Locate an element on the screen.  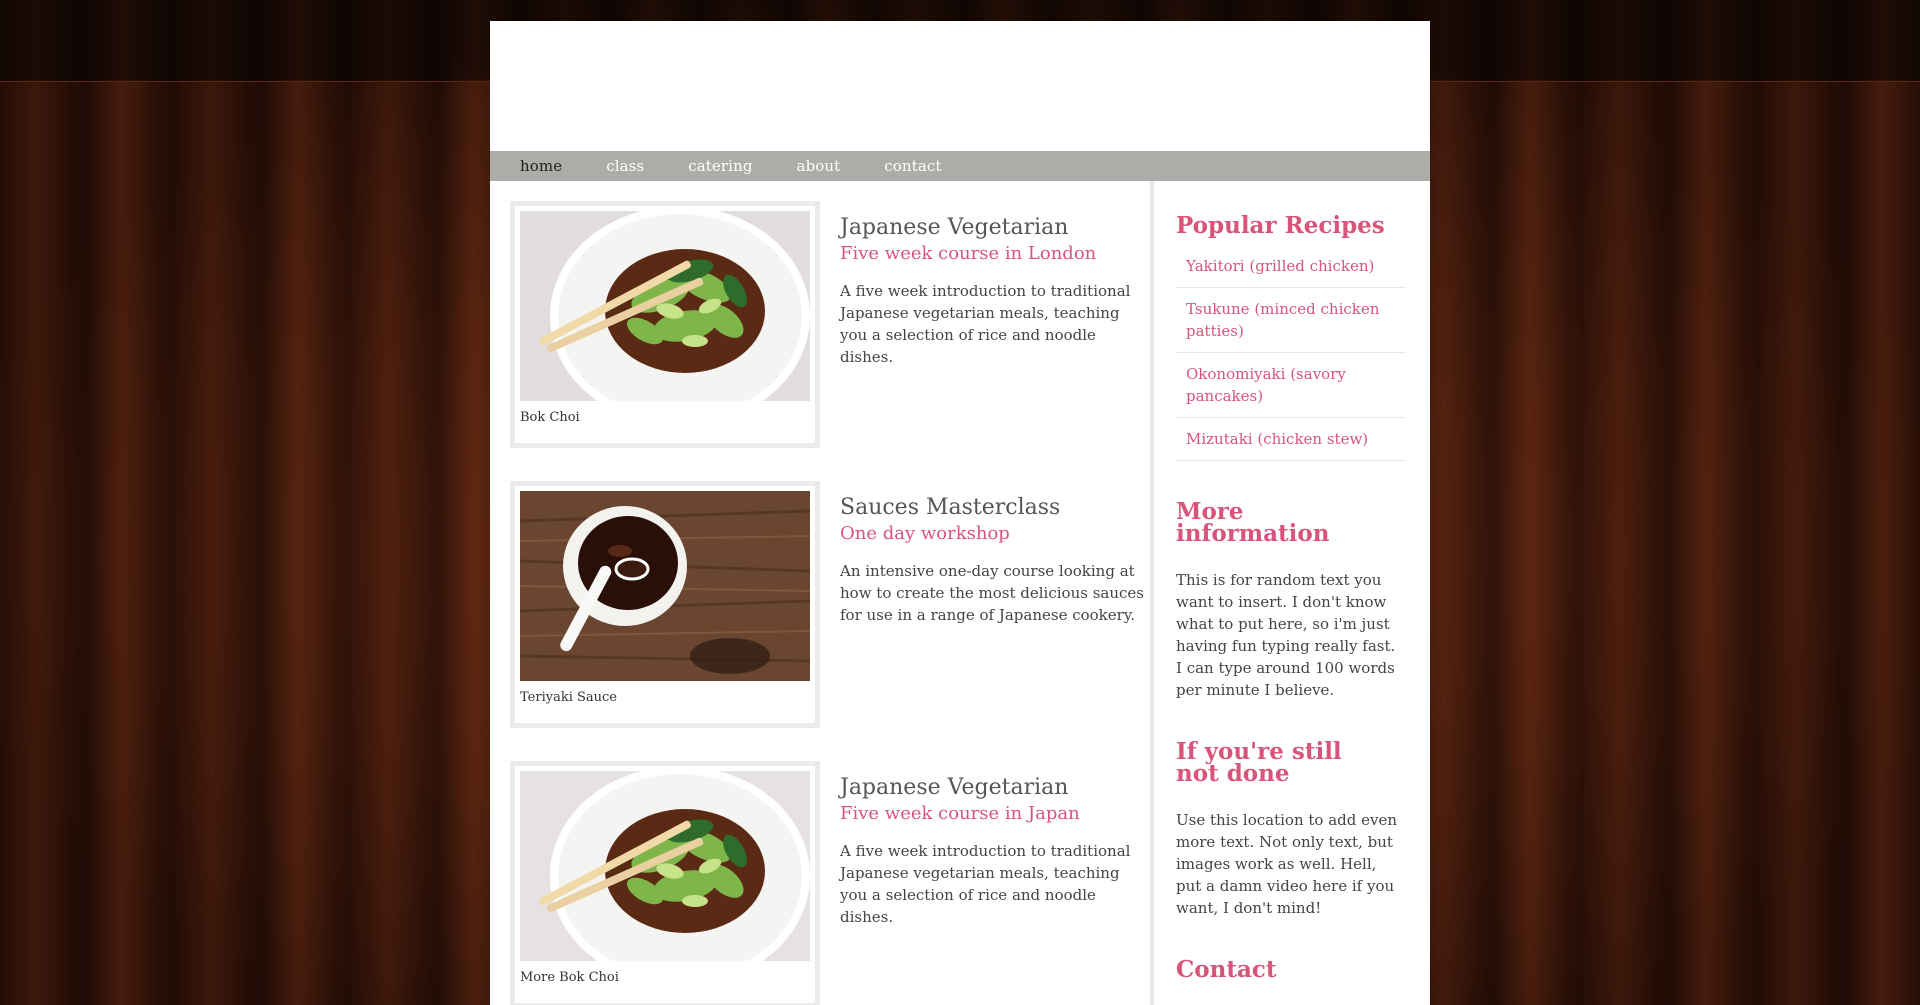
contact-heading: Contact is located at coordinates (1226, 969).